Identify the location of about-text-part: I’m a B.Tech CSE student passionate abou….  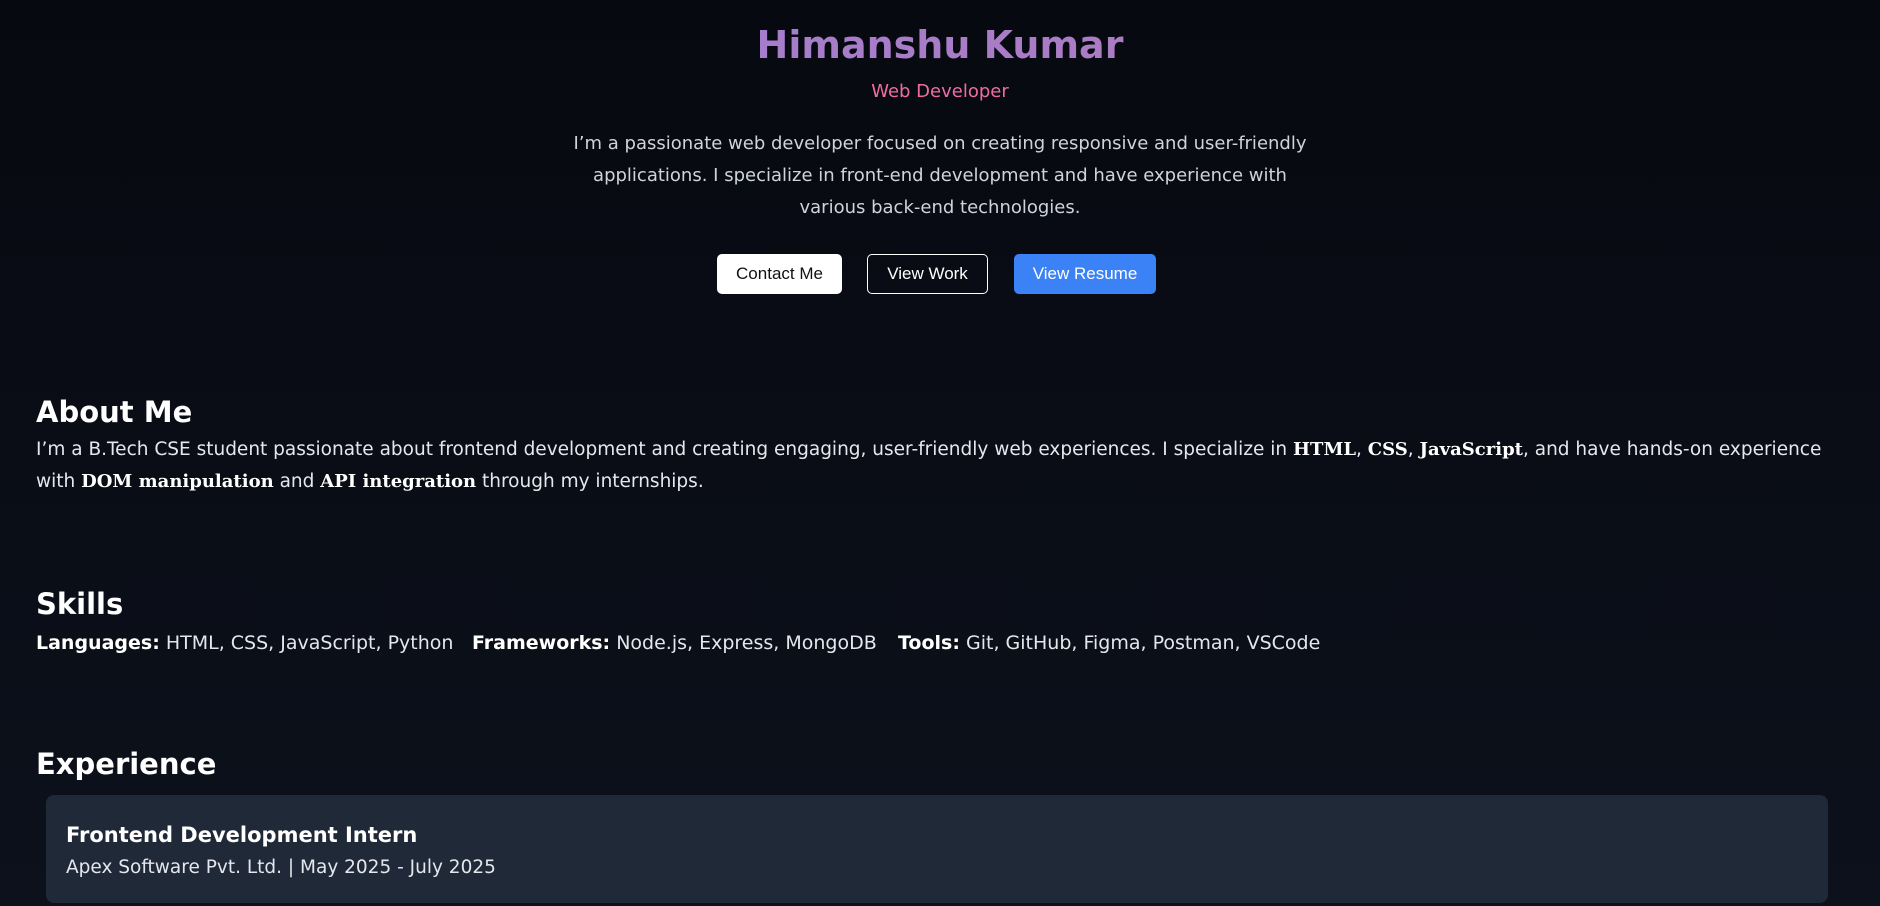
(665, 449).